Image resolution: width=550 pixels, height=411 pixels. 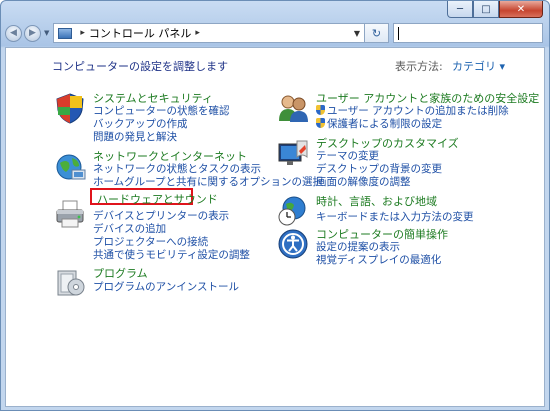 I want to click on category-link: 問題の発見と解決, so click(x=135, y=136).